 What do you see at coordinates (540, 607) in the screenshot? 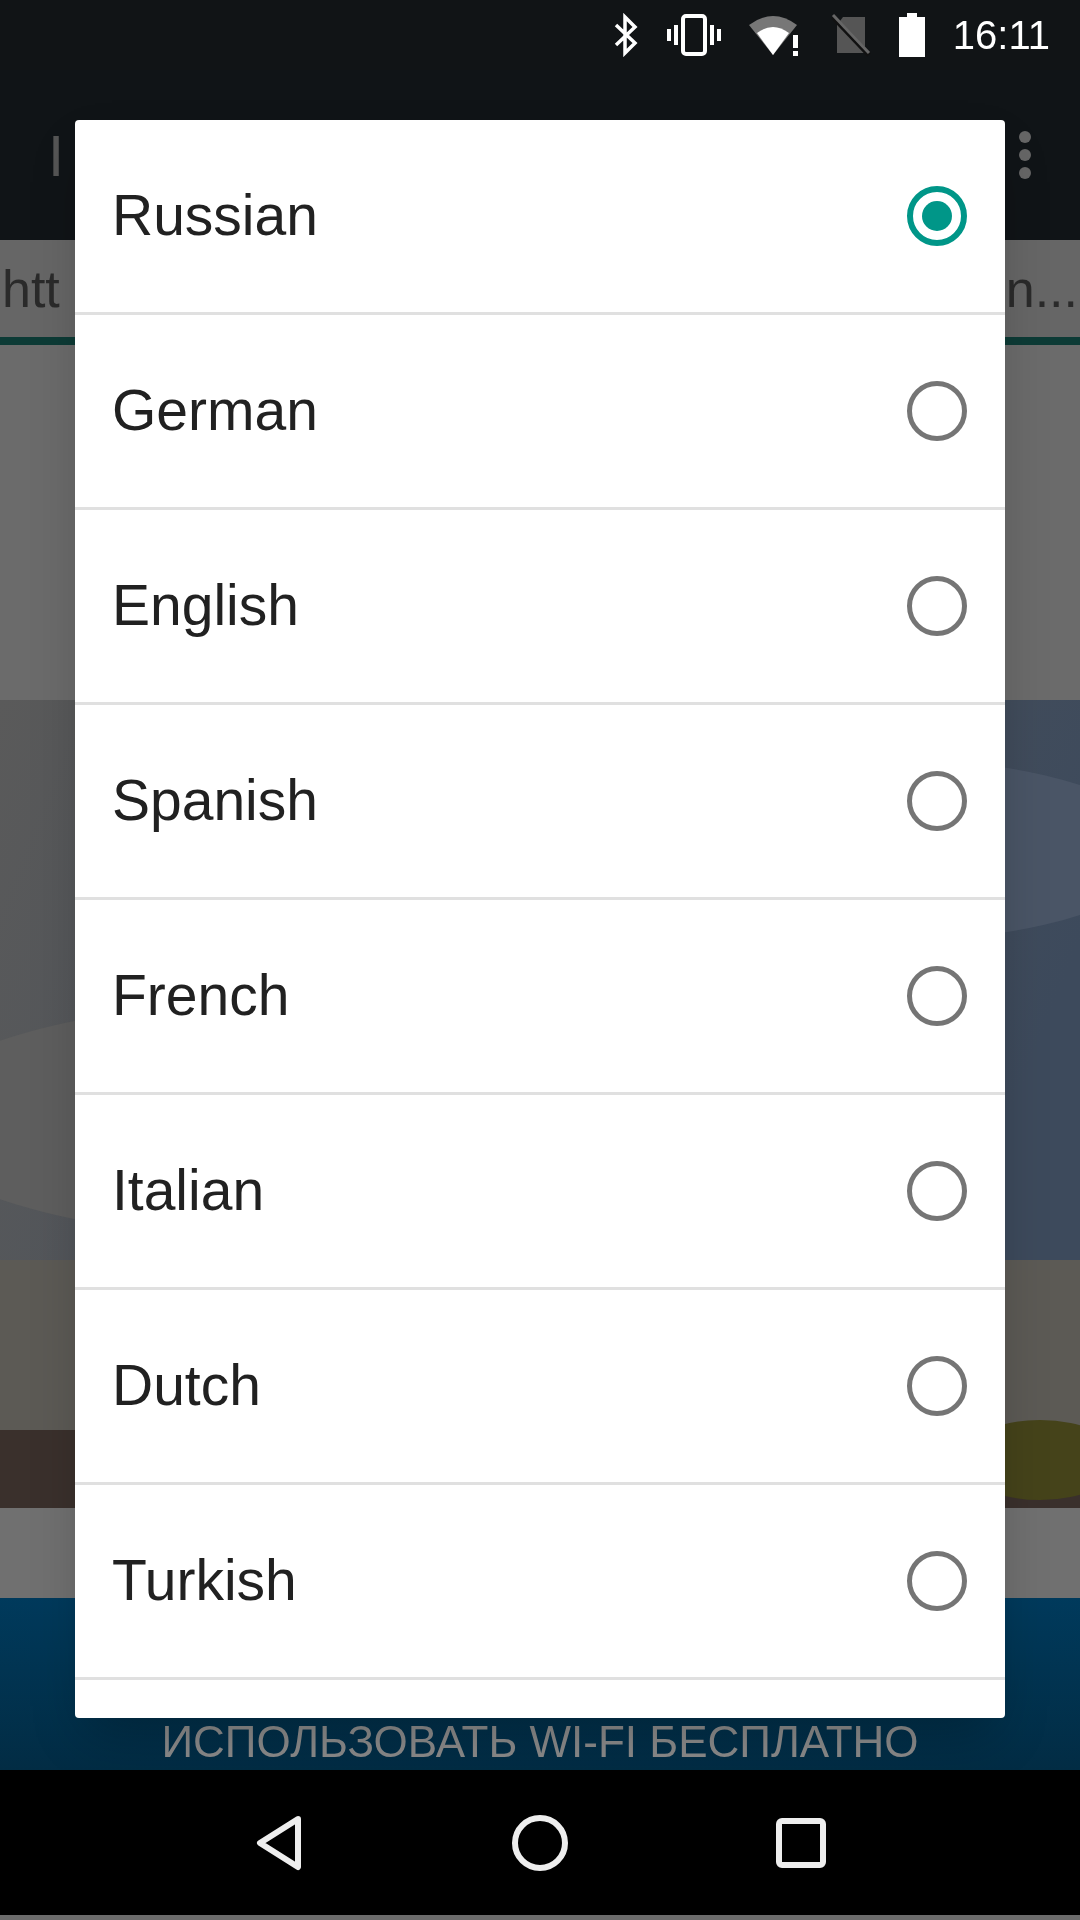
I see `language-option: English` at bounding box center [540, 607].